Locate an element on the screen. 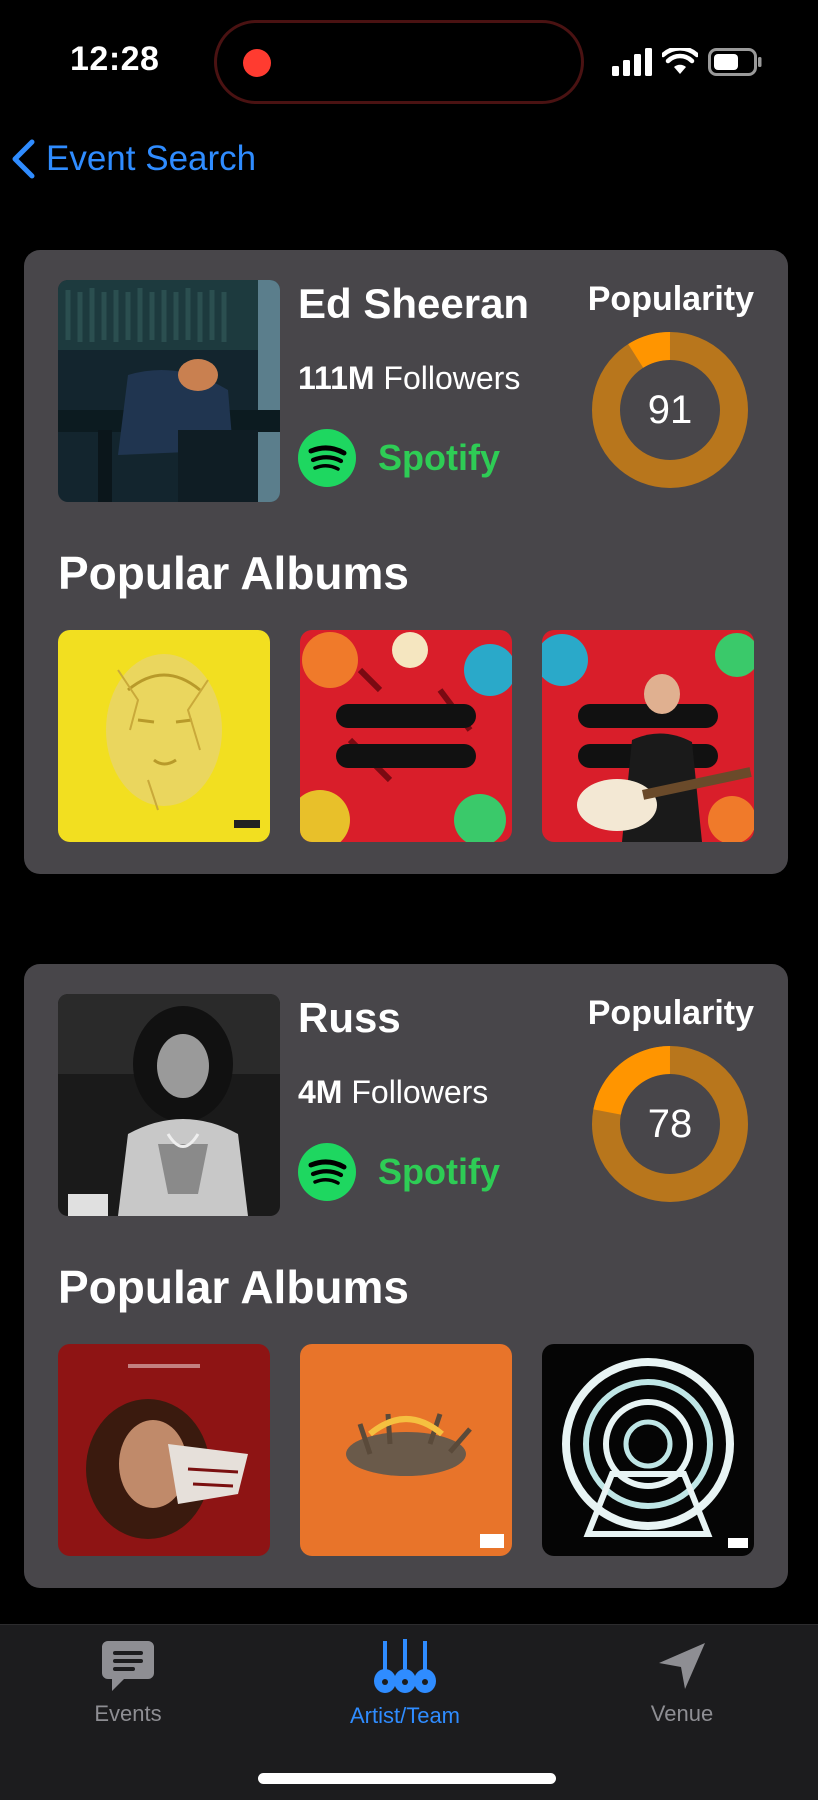  tab-label: Events is located at coordinates (128, 1713).